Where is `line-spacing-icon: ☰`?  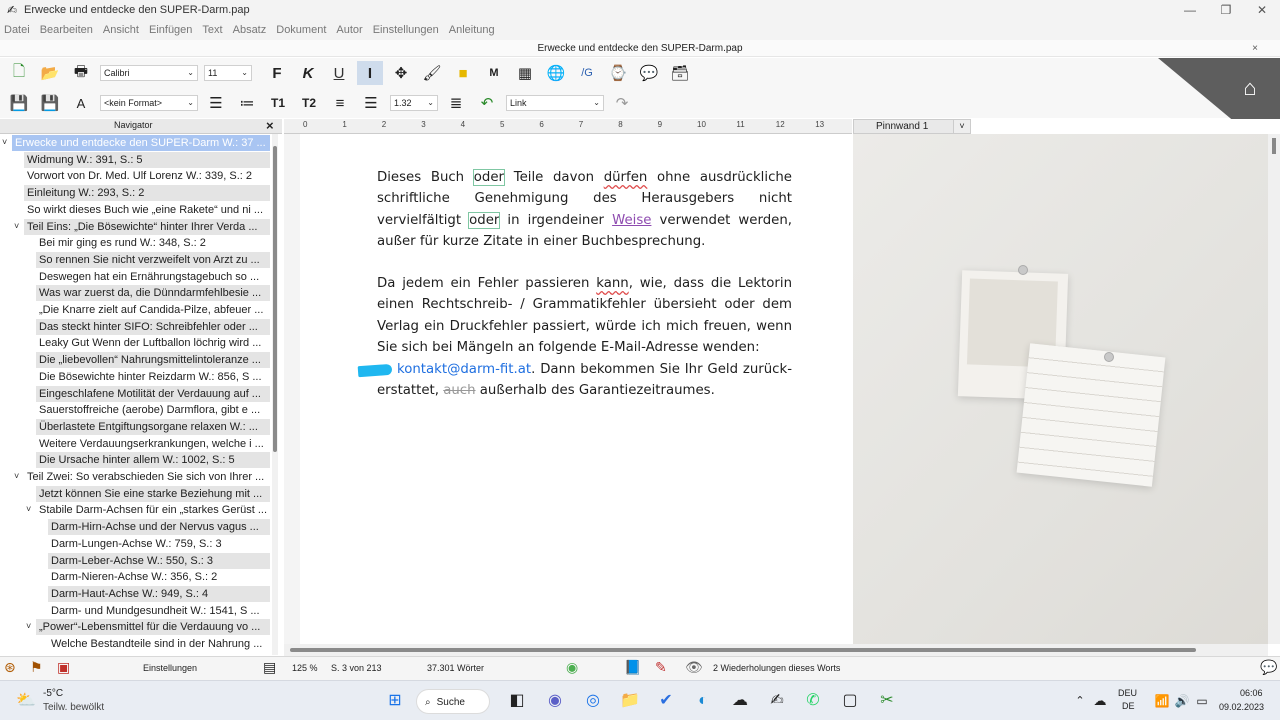 line-spacing-icon: ☰ is located at coordinates (371, 103).